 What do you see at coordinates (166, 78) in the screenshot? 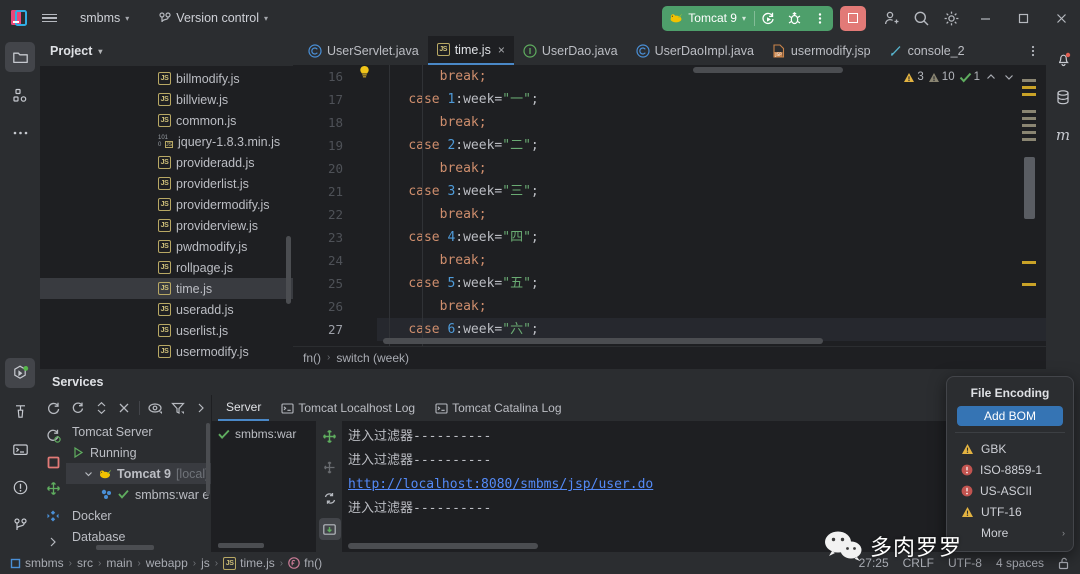
I see `list-item: JS billmodify.js` at bounding box center [166, 78].